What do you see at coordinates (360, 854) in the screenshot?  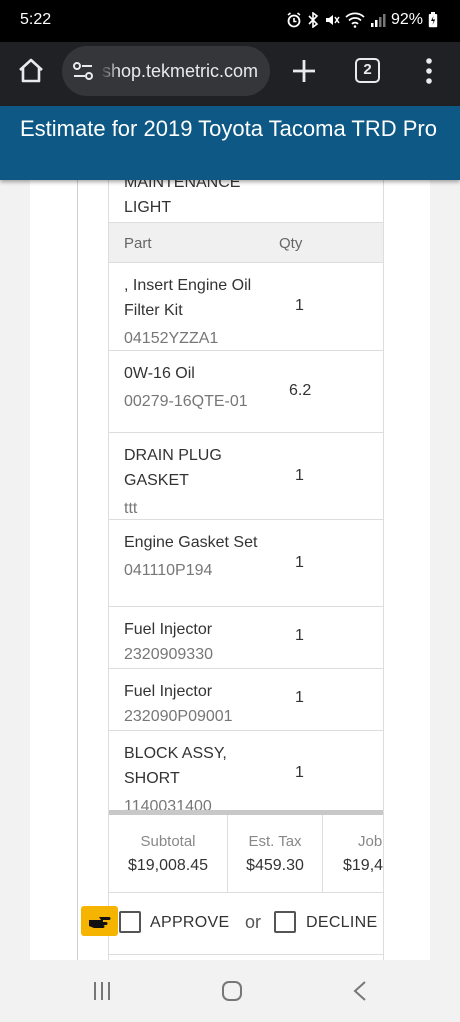 I see `job-total-cell: Job Total $19,467.75` at bounding box center [360, 854].